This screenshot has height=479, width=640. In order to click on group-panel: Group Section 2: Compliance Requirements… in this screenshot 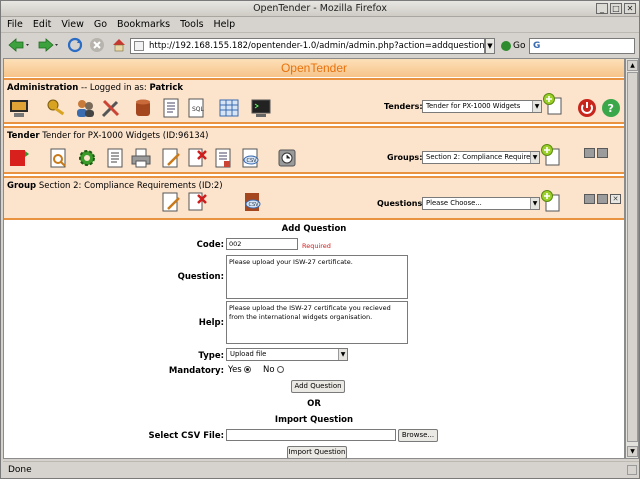, I will do `click(314, 198)`.